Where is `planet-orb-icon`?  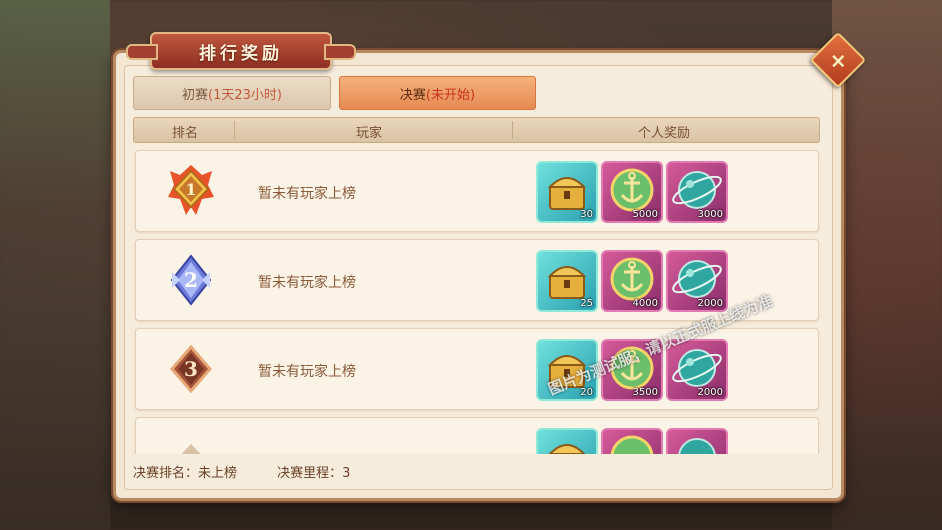 planet-orb-icon is located at coordinates (697, 446).